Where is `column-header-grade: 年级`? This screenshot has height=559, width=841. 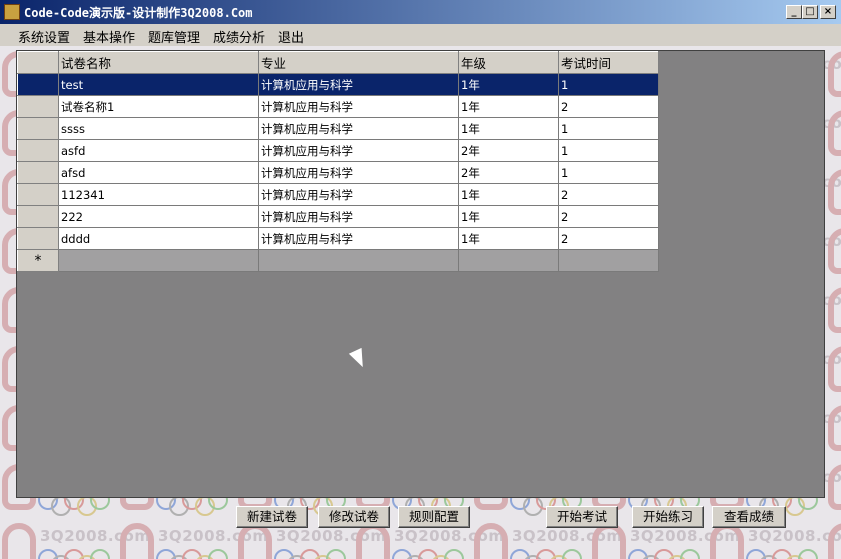 column-header-grade: 年级 is located at coordinates (508, 62).